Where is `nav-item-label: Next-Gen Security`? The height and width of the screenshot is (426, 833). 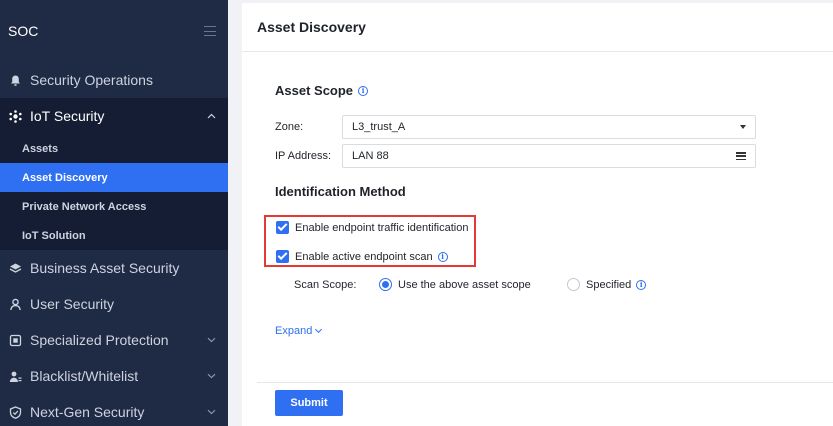
nav-item-label: Next-Gen Security is located at coordinates (87, 412).